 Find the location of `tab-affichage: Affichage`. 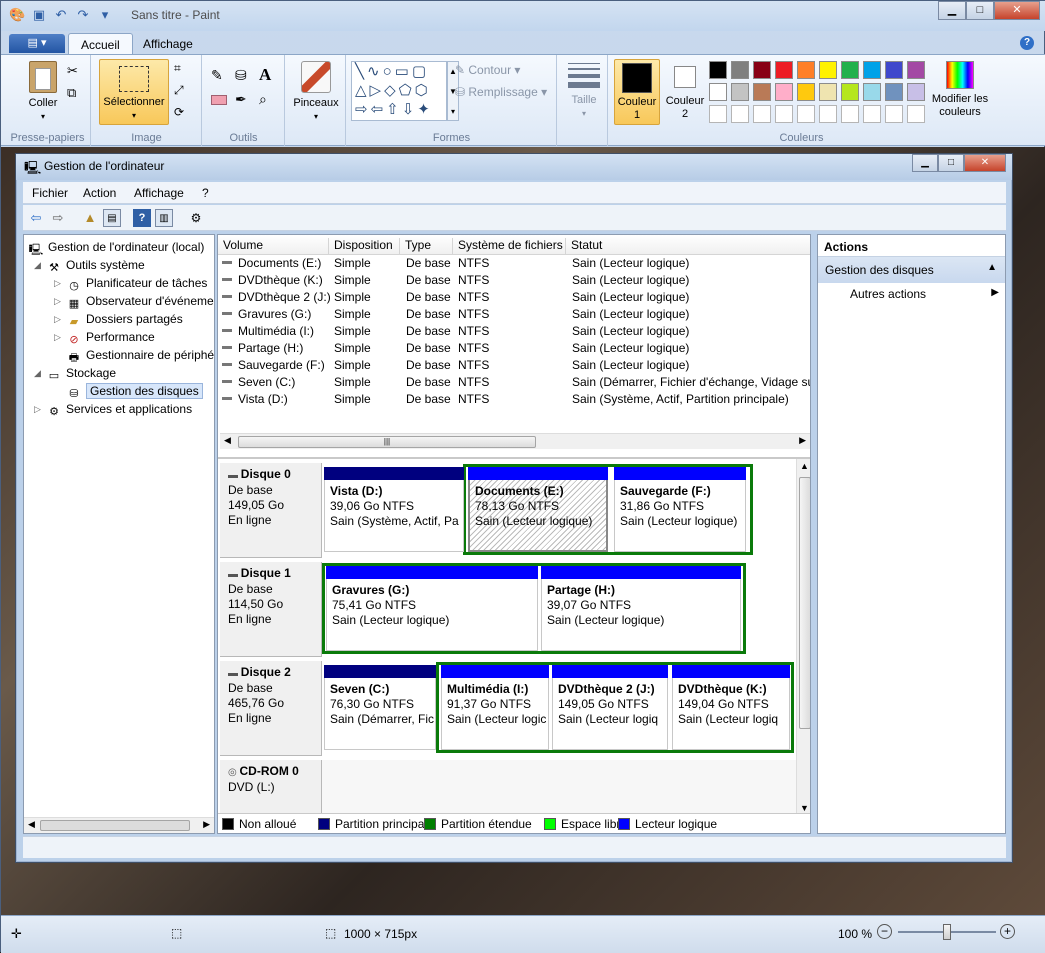

tab-affichage: Affichage is located at coordinates (168, 44).